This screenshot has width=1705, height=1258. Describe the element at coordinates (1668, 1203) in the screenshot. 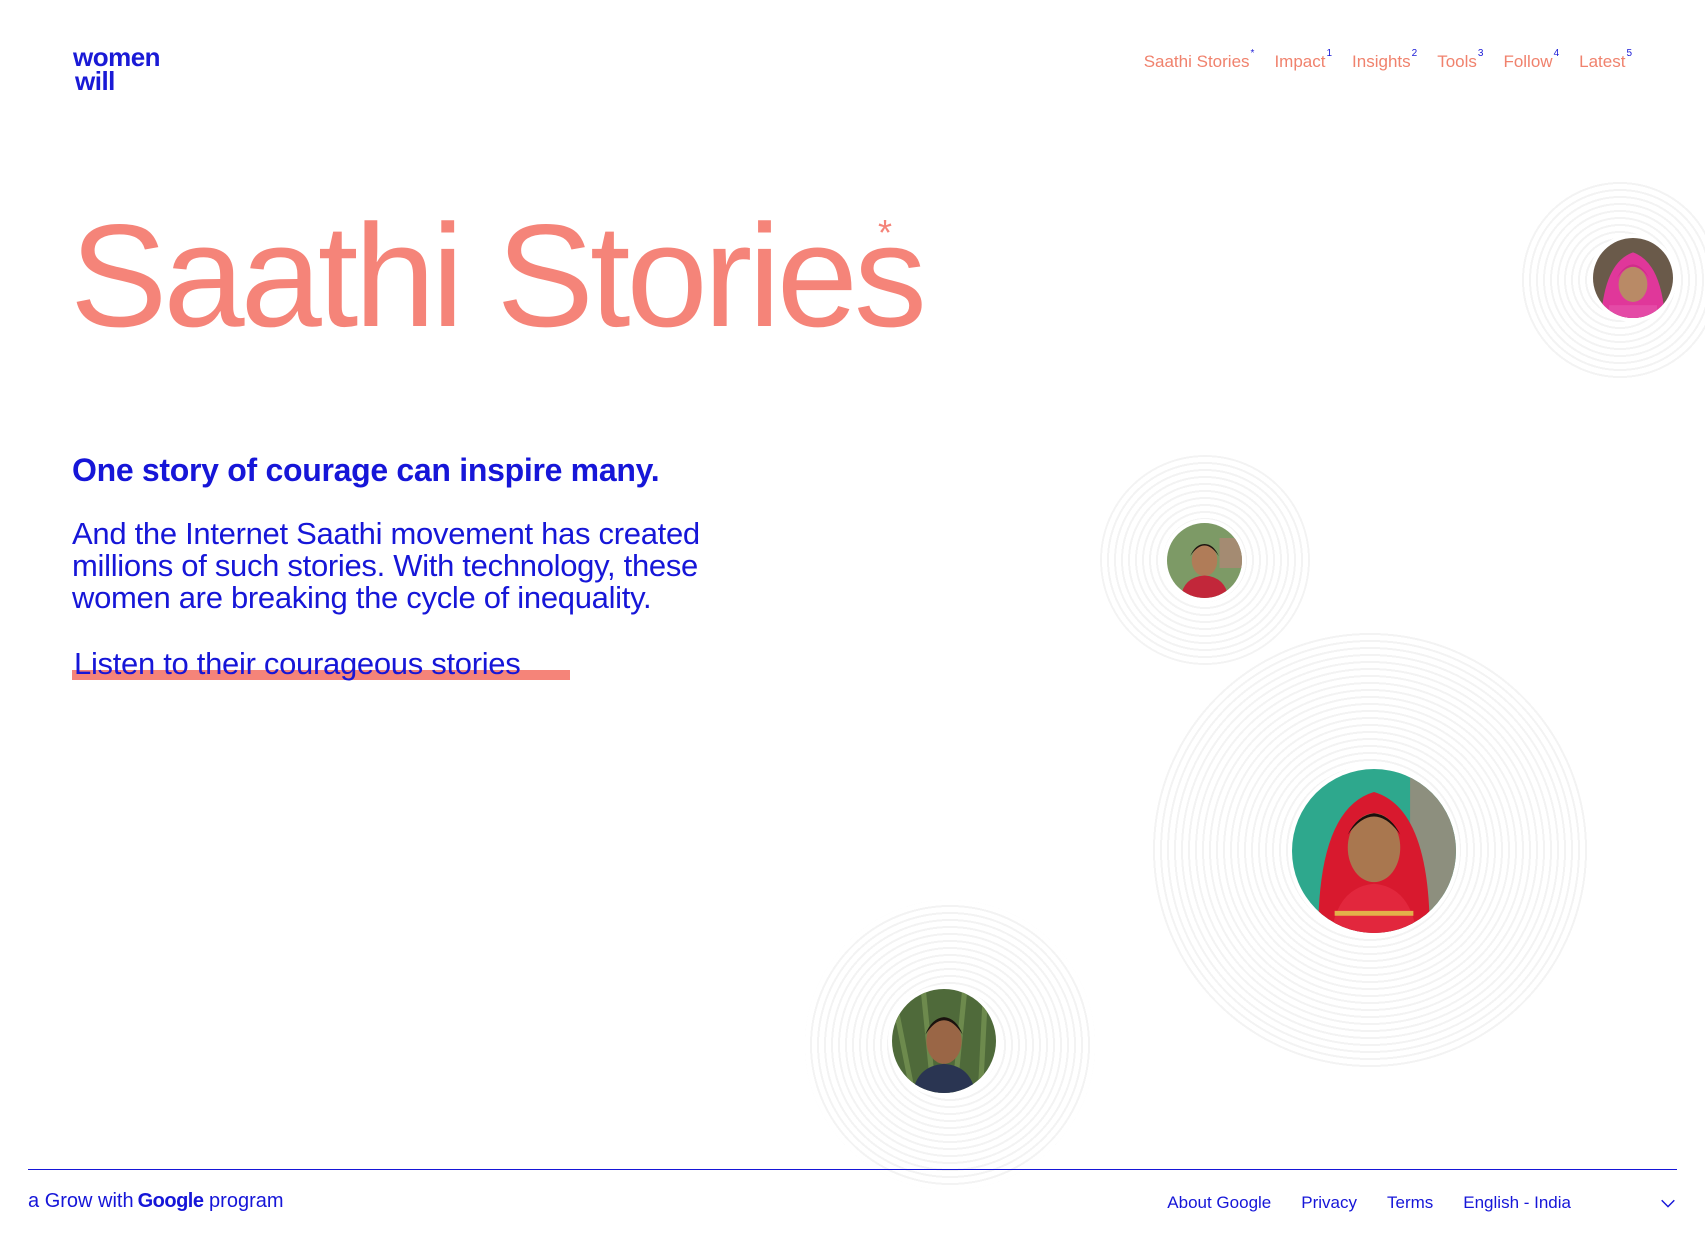

I see `chevron-down-icon` at that location.